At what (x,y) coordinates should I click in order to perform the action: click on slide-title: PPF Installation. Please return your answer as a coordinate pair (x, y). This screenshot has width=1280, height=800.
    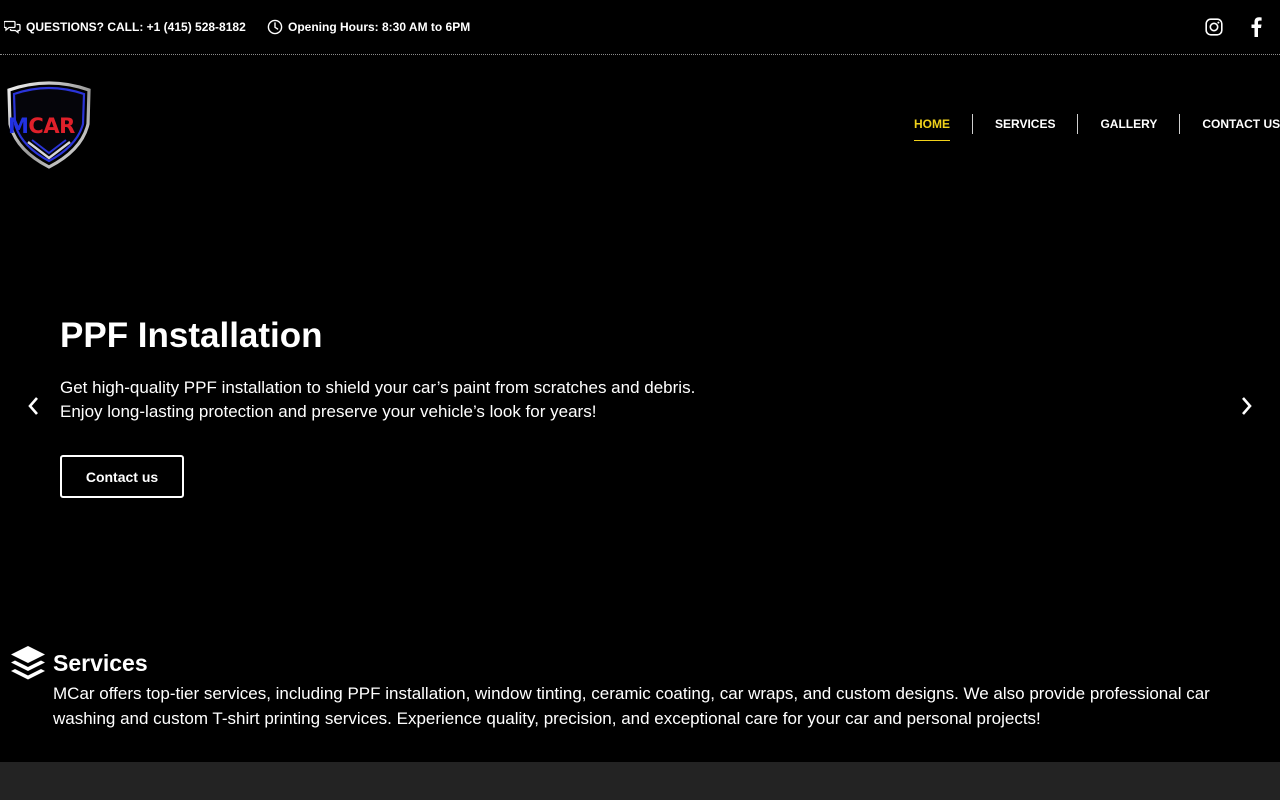
    Looking at the image, I should click on (191, 335).